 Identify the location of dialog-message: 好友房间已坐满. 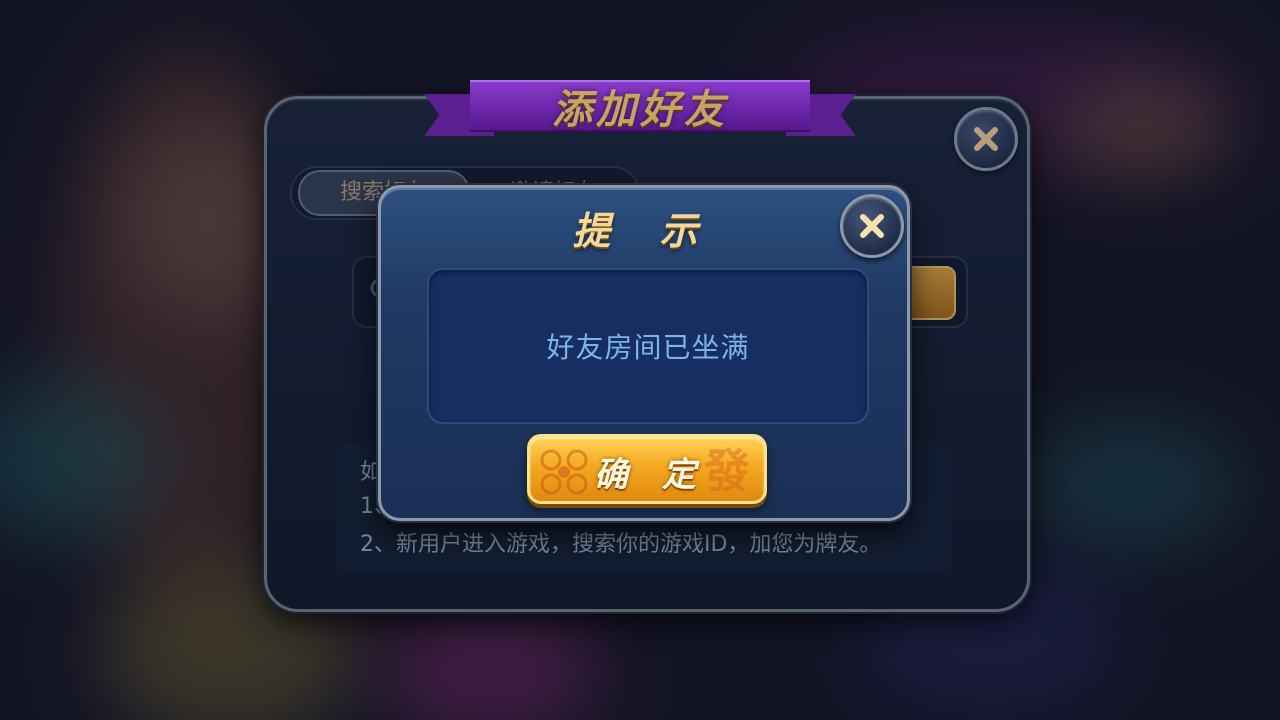
(648, 347).